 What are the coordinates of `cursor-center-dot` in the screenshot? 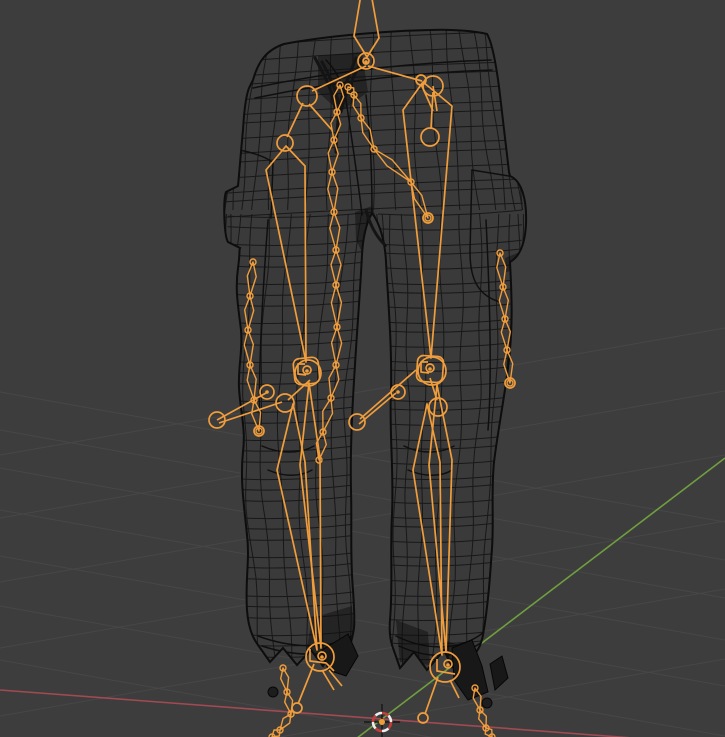 It's located at (382, 722).